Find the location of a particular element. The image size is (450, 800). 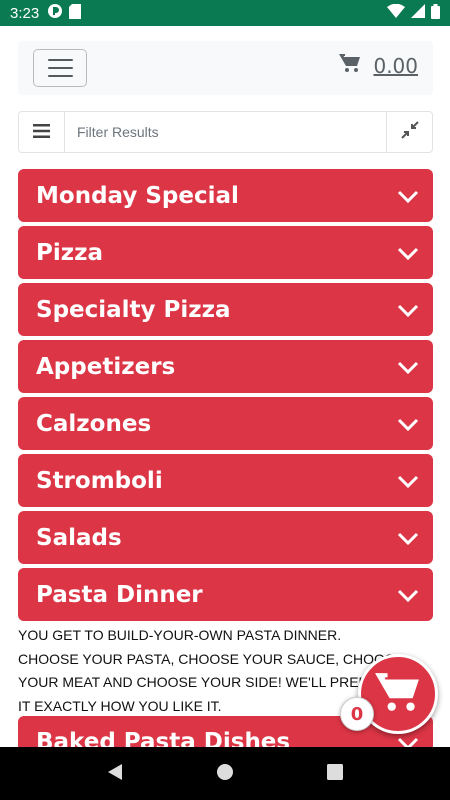

filter-bar: Filter Results is located at coordinates (225, 132).